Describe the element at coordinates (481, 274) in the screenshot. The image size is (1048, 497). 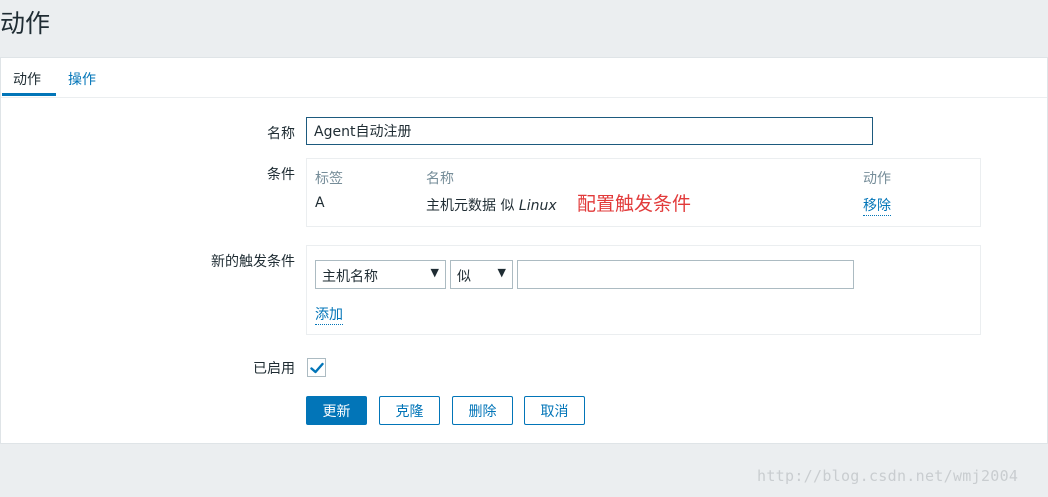
I see `condition-operator-select: 似 ▼` at that location.